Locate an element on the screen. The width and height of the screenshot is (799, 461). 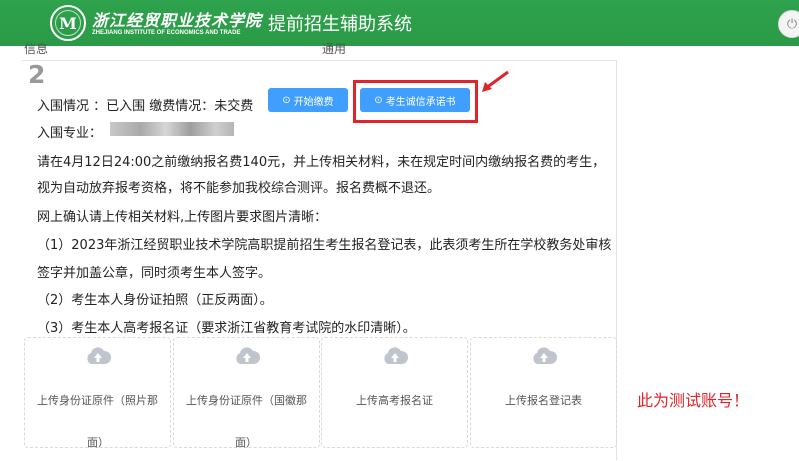
check-circle-icon: ⊙ is located at coordinates (286, 100).